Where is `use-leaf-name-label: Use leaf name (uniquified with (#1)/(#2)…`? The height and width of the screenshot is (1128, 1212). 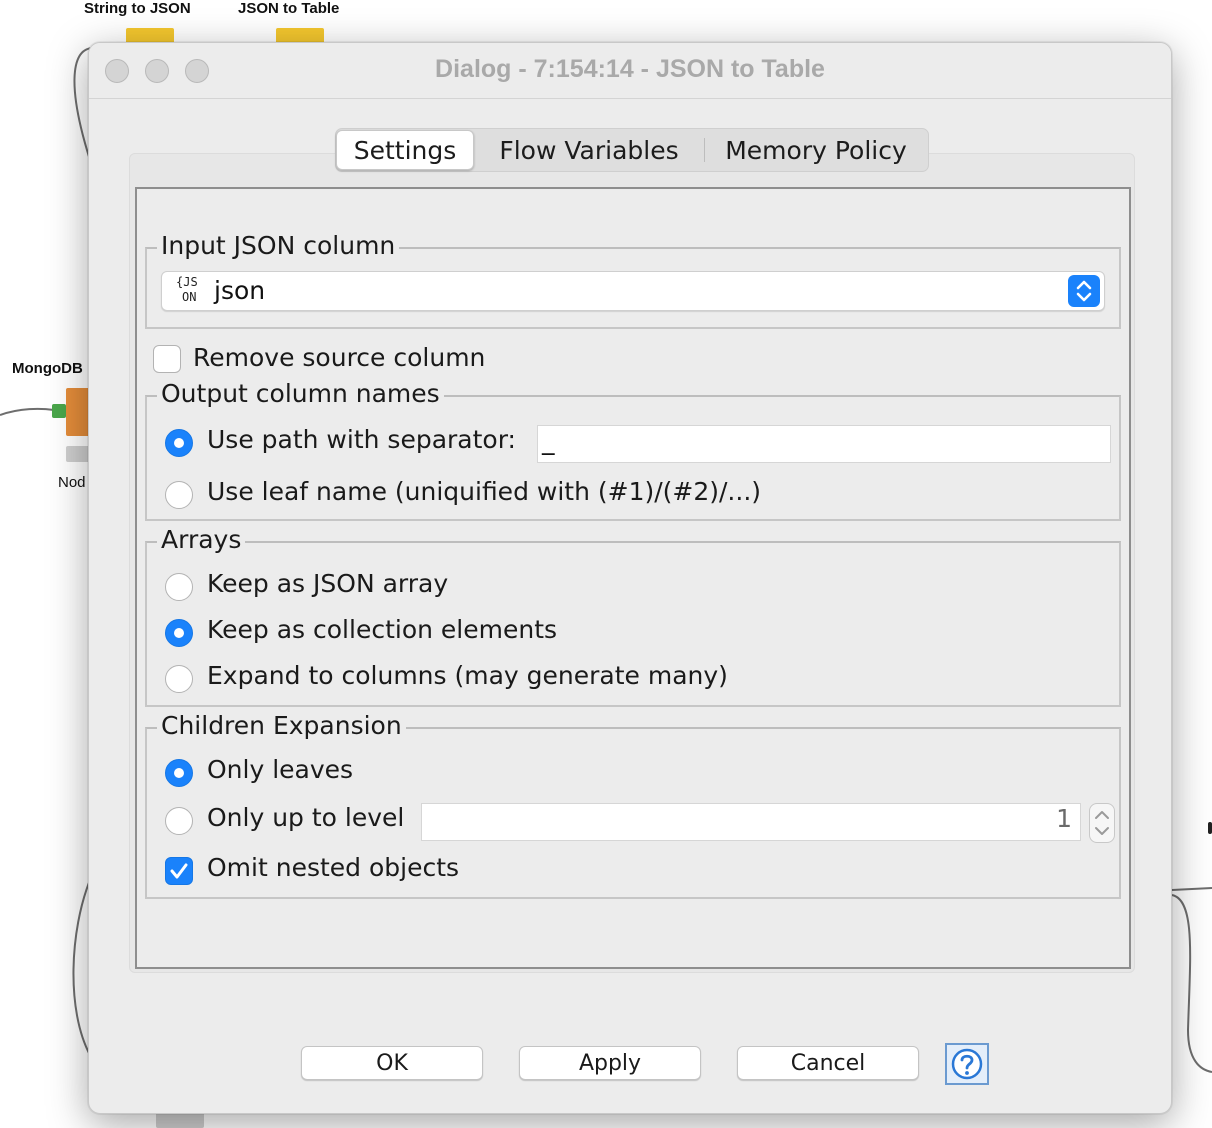
use-leaf-name-label: Use leaf name (uniquified with (#1)/(#2)… is located at coordinates (484, 491).